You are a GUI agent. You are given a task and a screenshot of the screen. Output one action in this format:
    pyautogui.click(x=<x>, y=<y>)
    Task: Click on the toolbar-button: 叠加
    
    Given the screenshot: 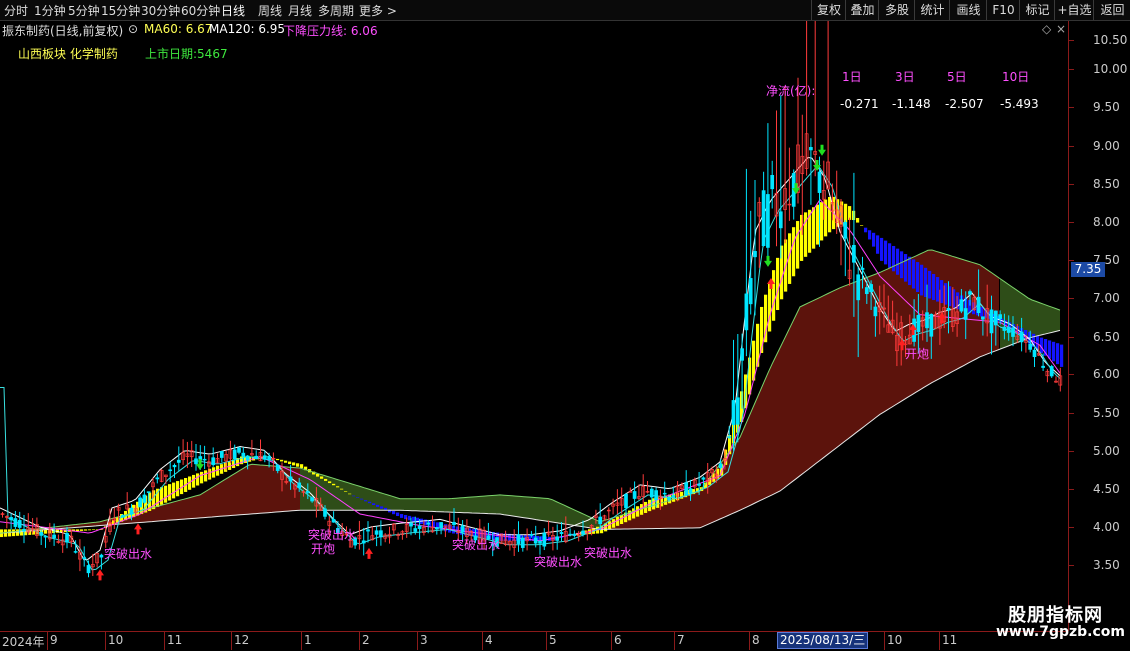 What is the action you would take?
    pyautogui.click(x=862, y=10)
    